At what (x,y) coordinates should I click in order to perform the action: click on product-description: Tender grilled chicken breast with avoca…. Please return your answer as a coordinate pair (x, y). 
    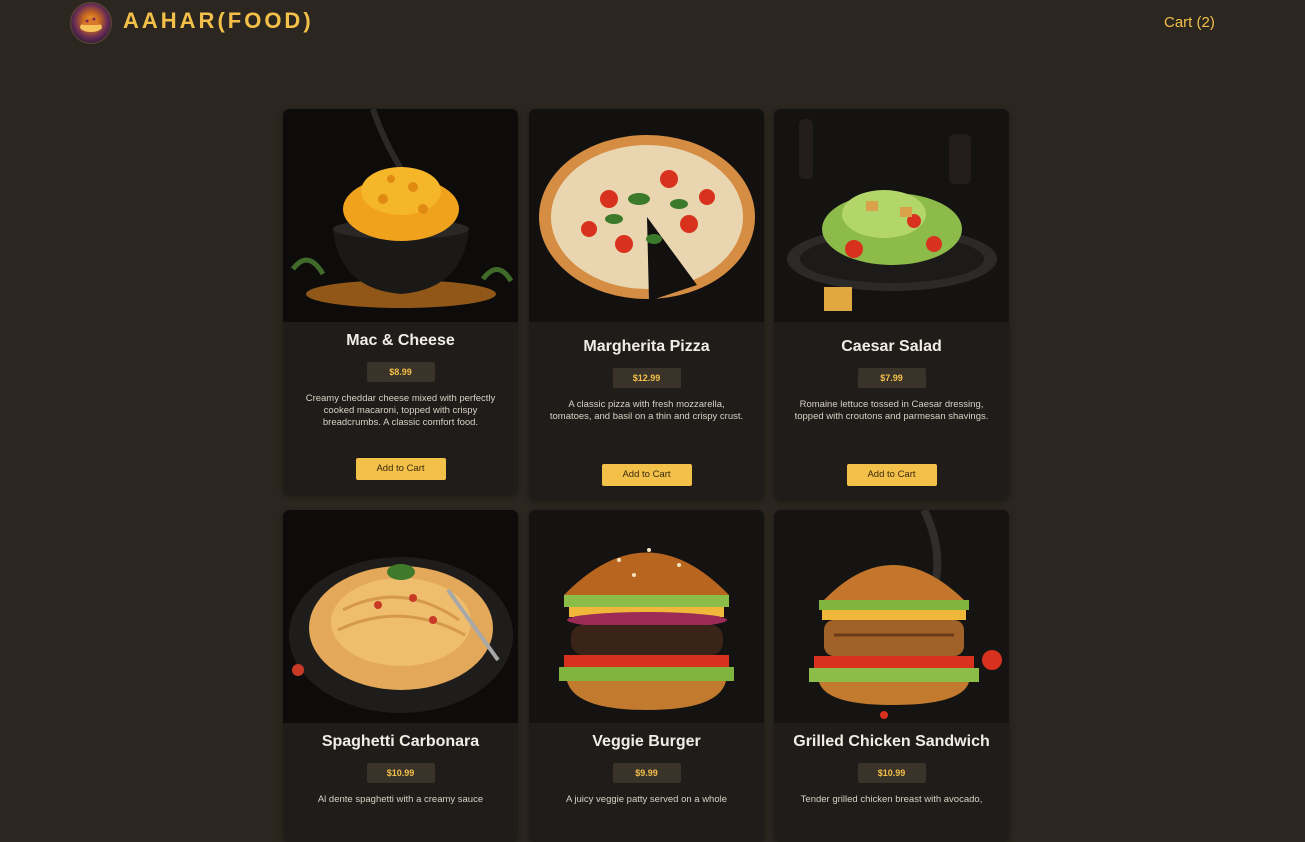
    Looking at the image, I should click on (891, 799).